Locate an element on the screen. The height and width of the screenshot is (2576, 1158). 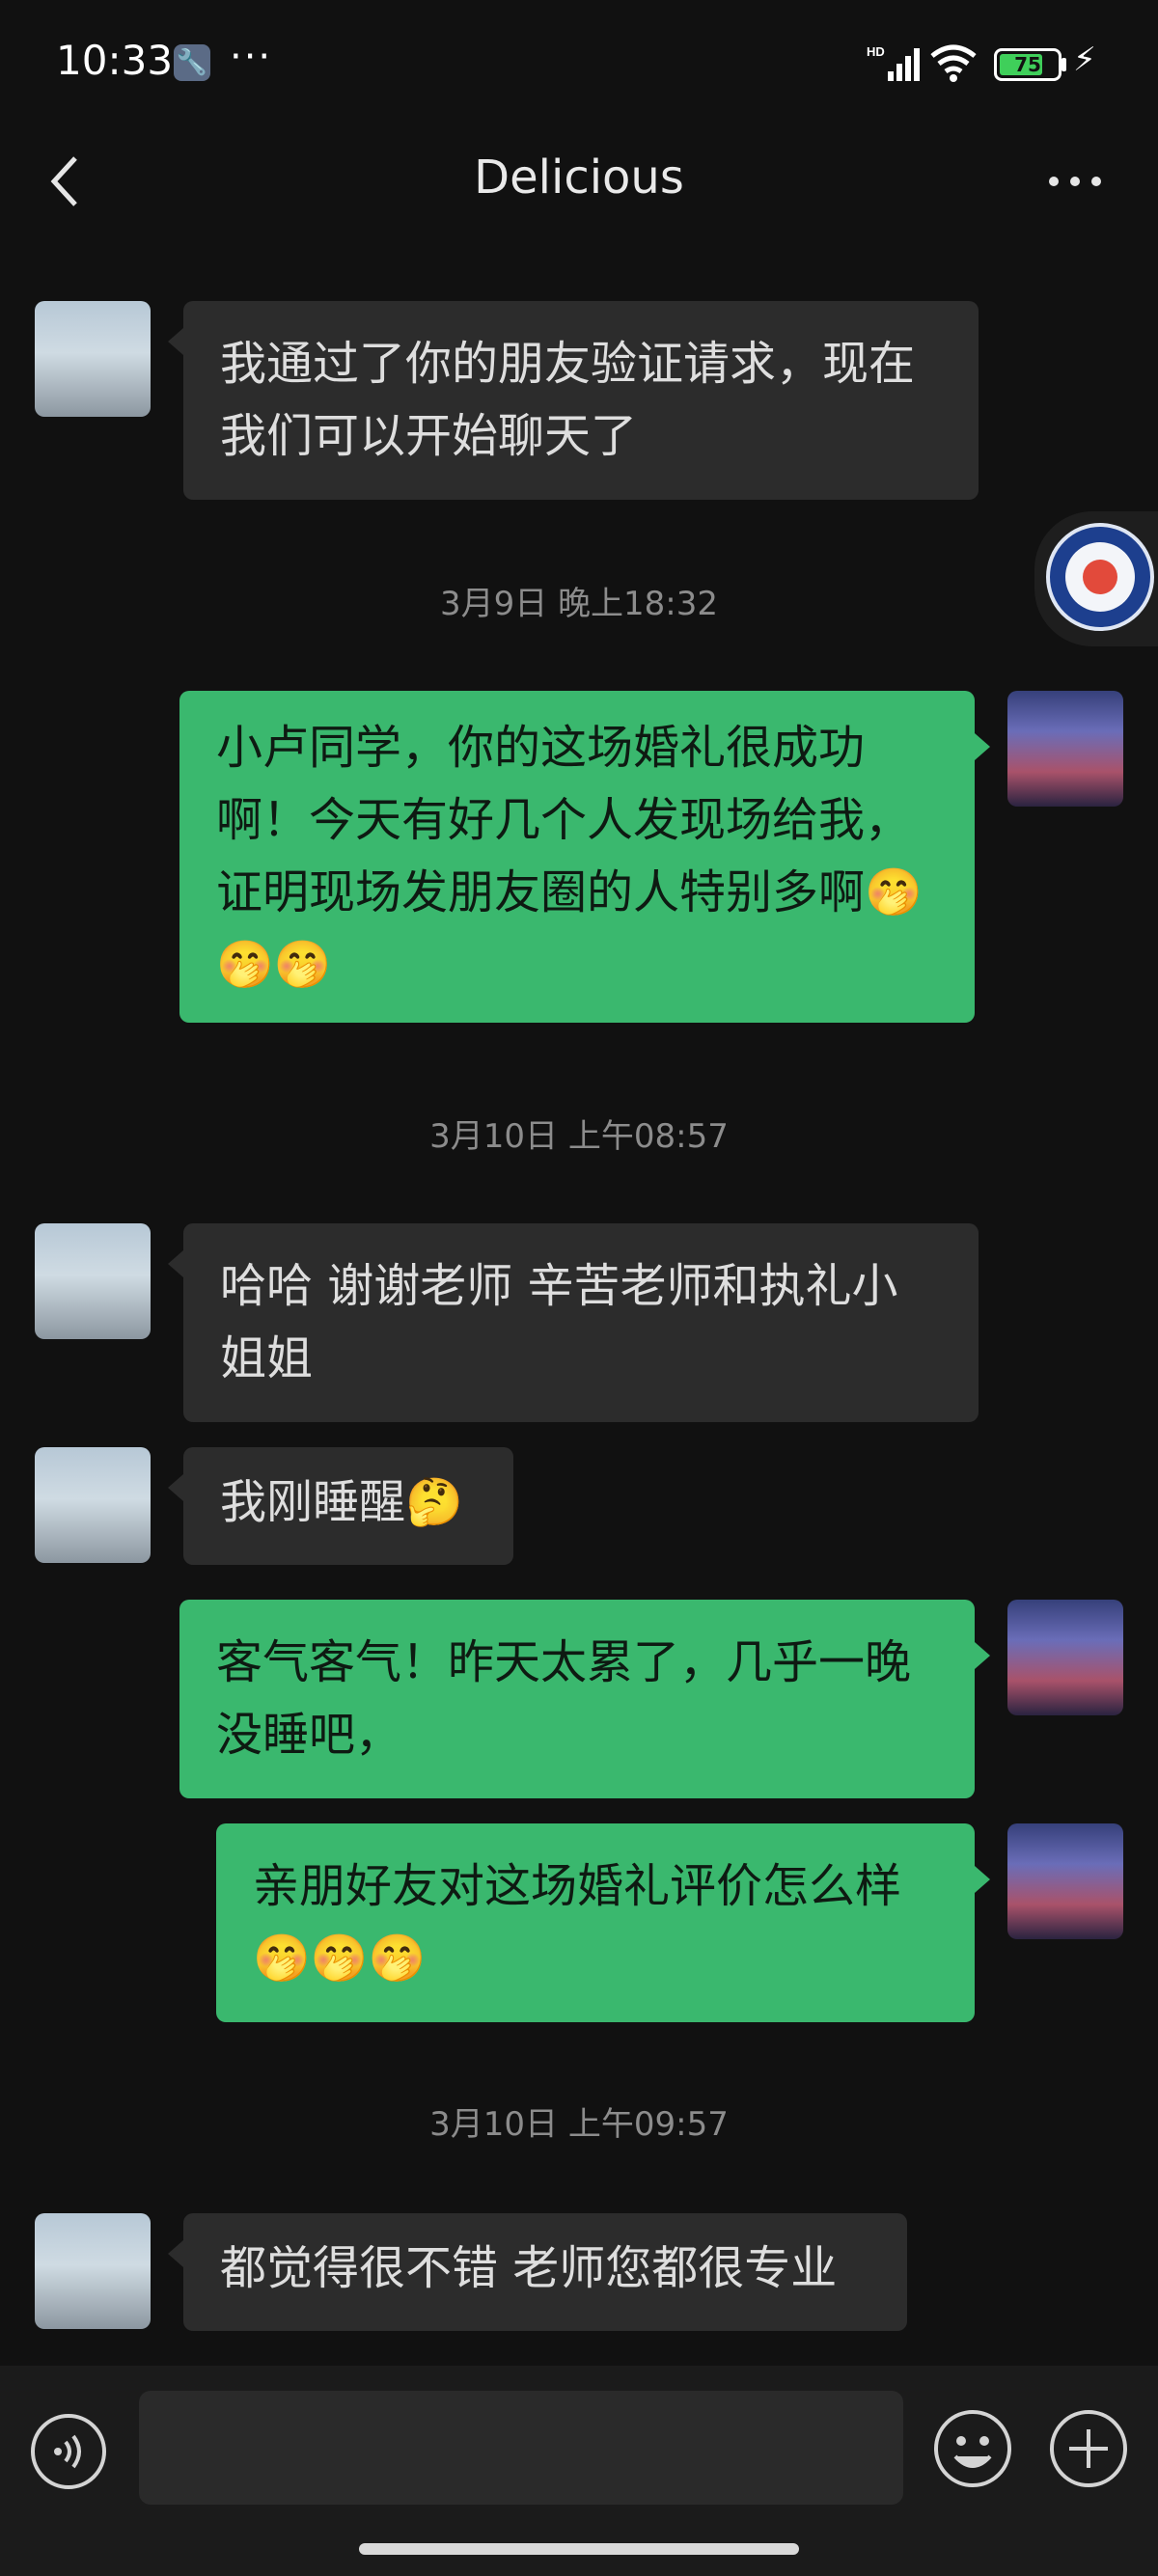
timestamp: 3月9日 晚上18:32 is located at coordinates (579, 604).